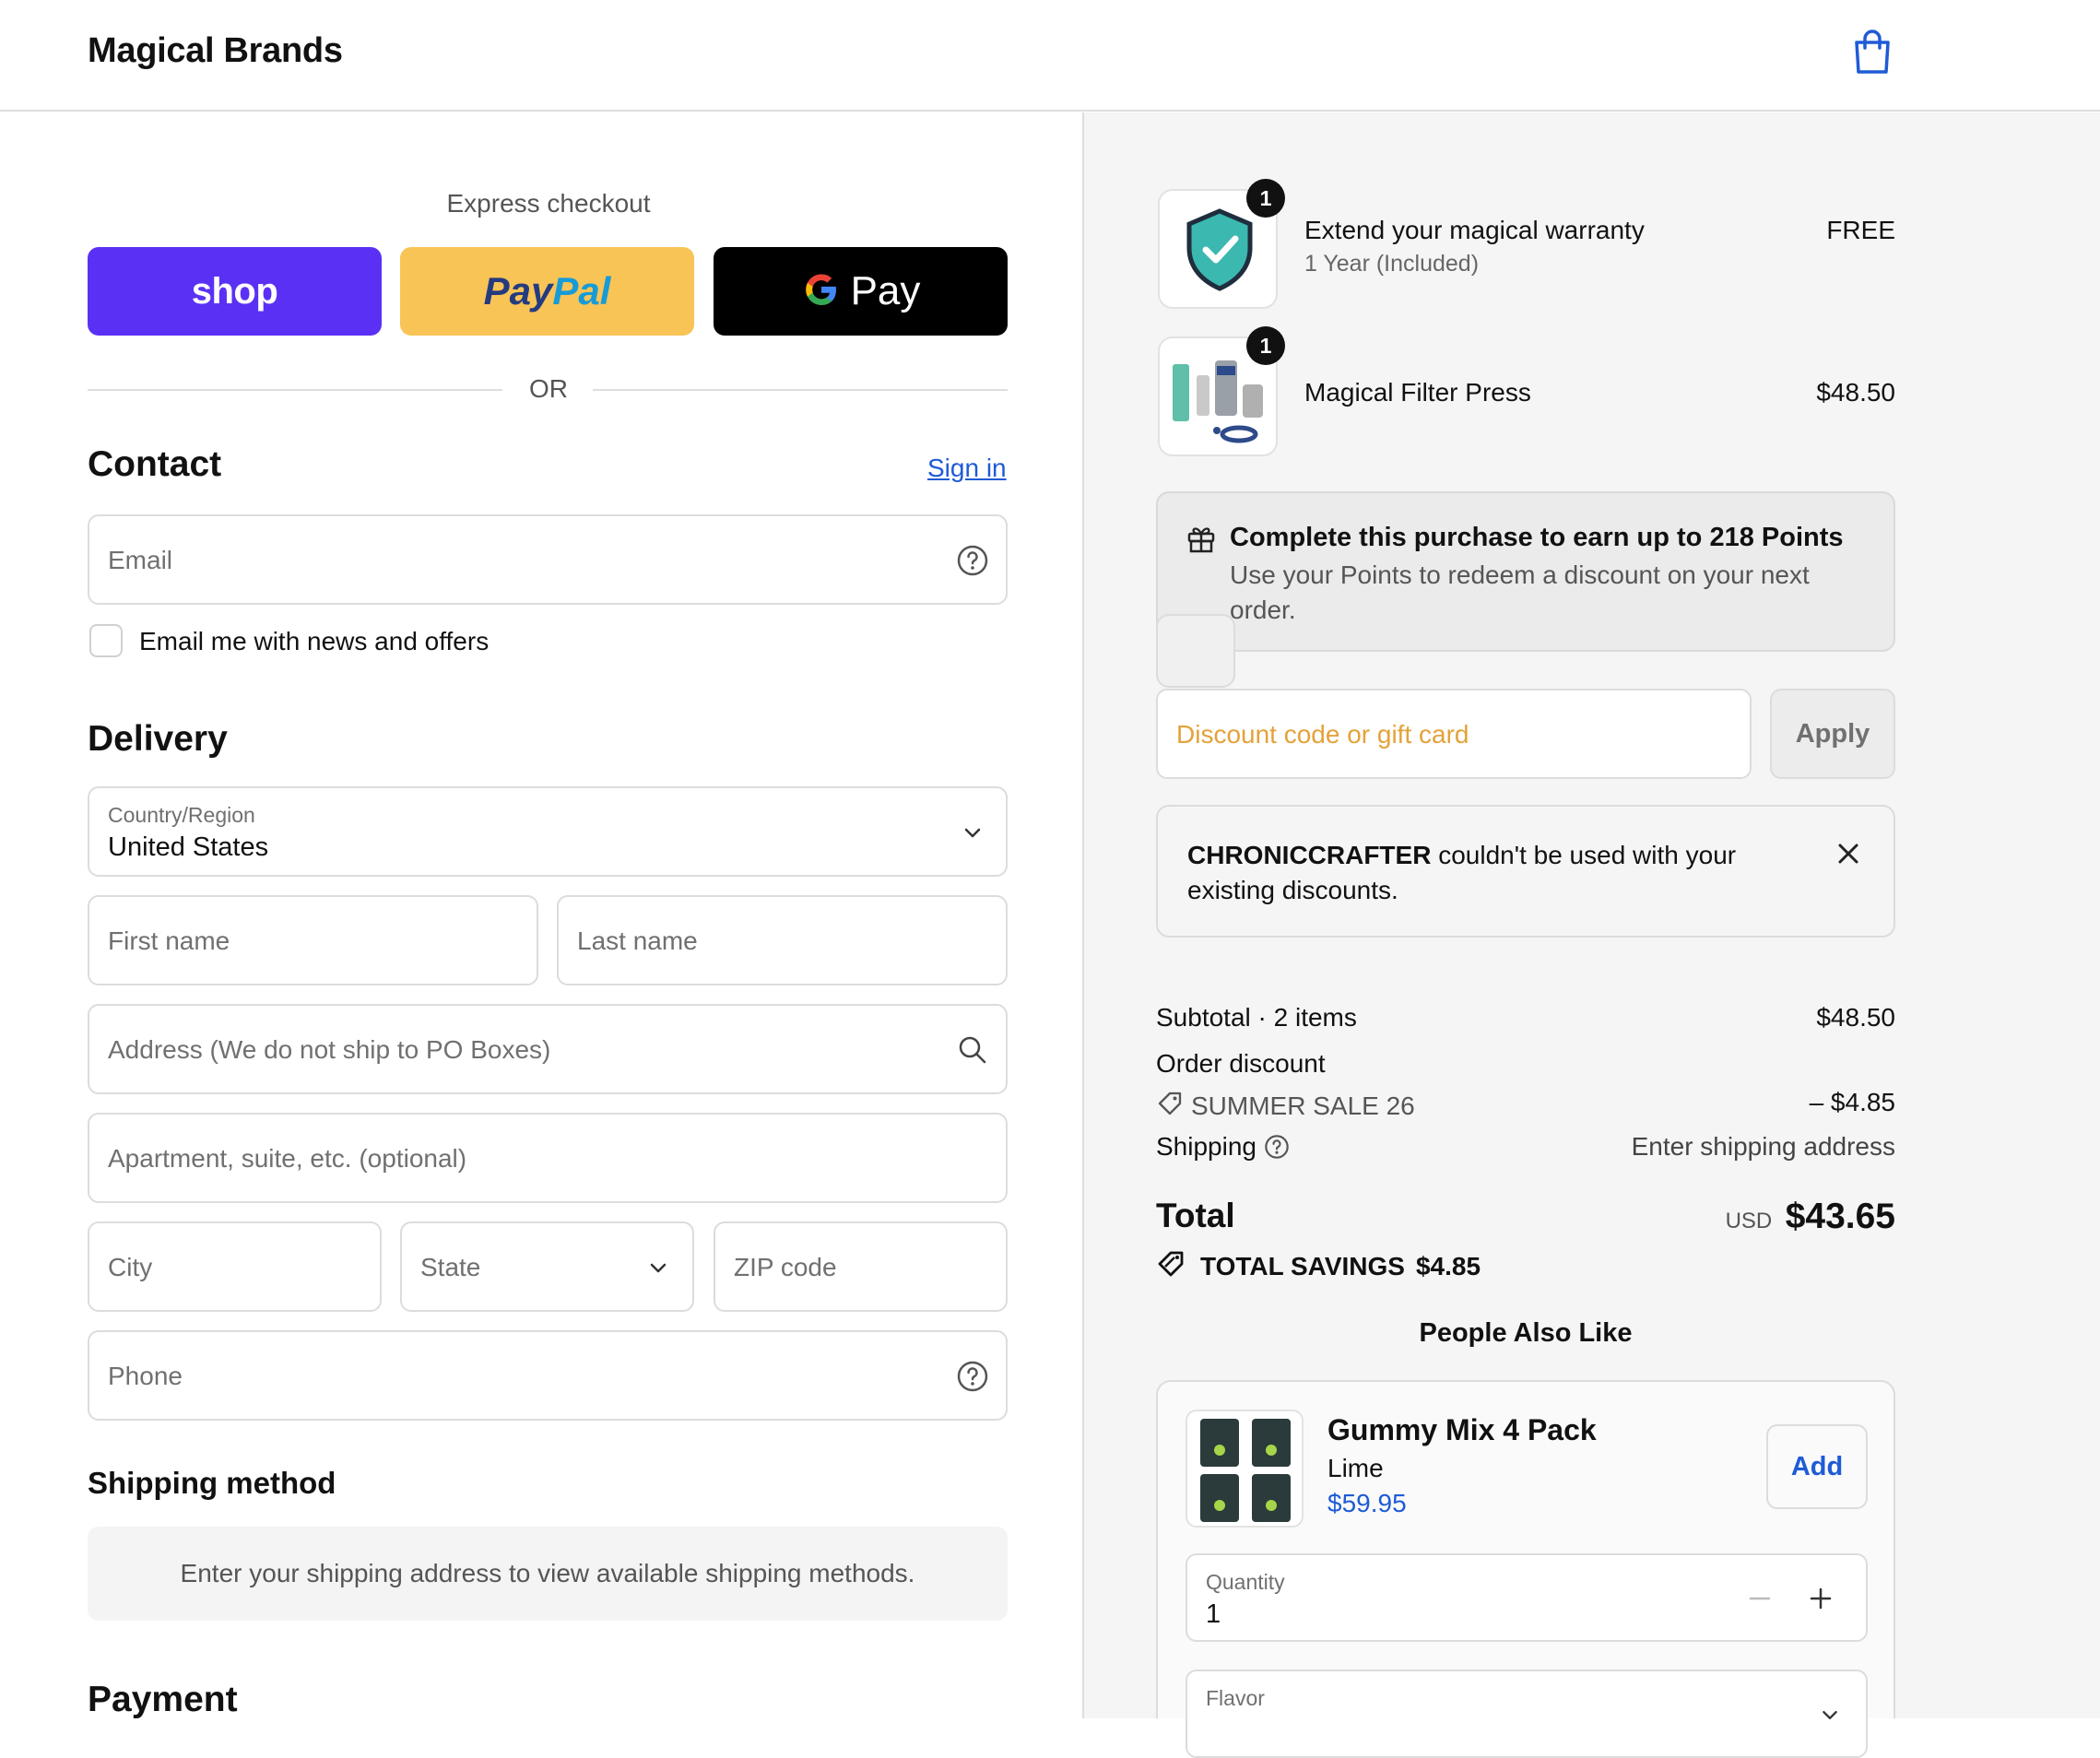 This screenshot has width=2100, height=1758. I want to click on divider-right, so click(801, 390).